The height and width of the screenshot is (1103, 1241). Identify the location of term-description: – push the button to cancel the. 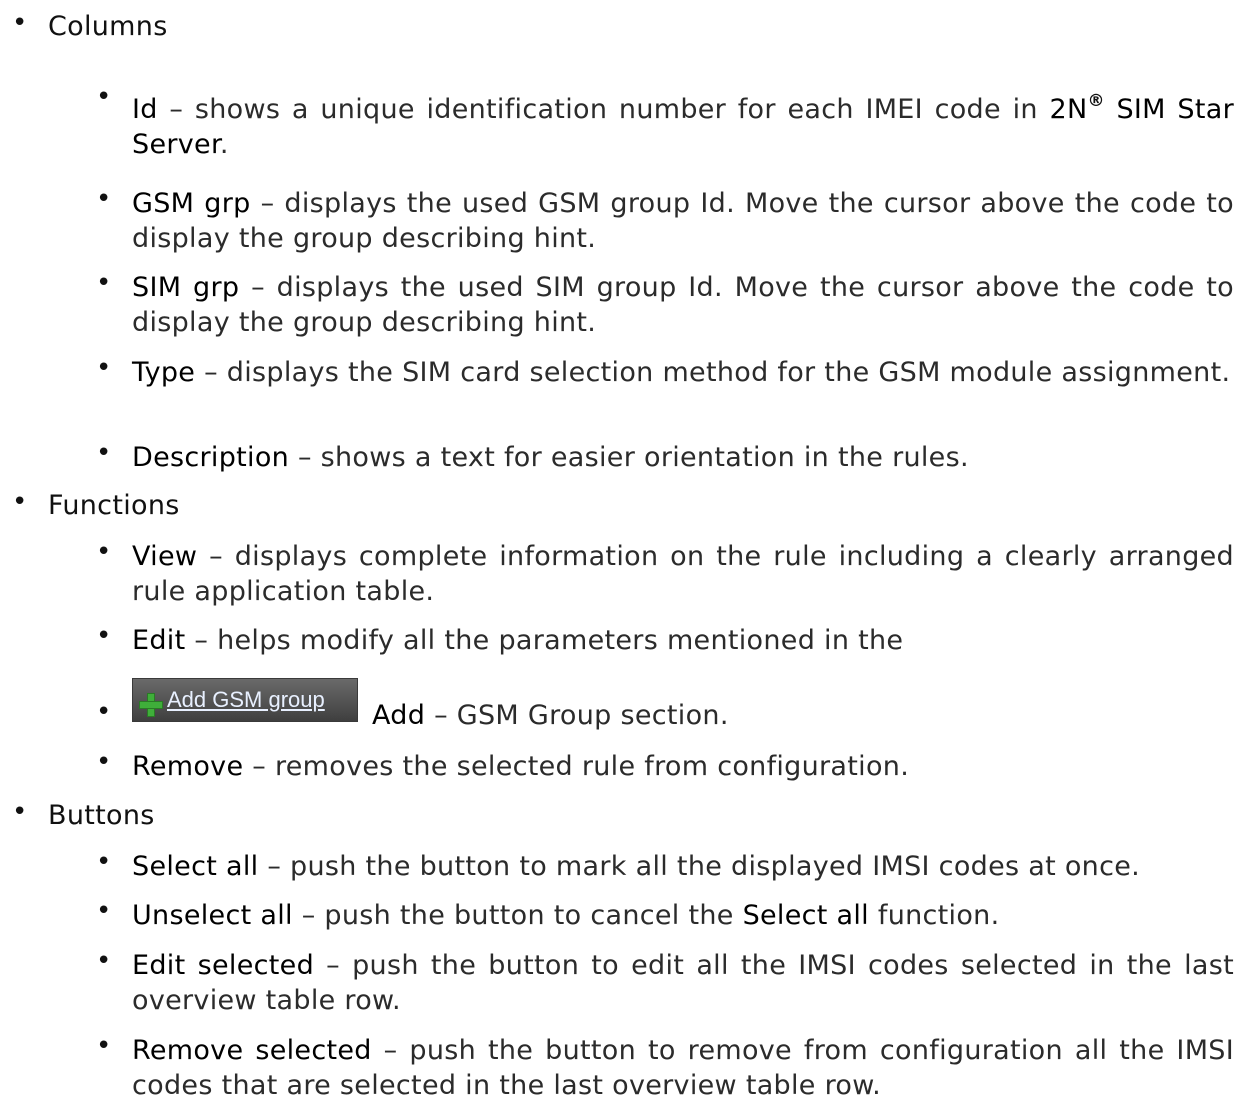
(517, 915).